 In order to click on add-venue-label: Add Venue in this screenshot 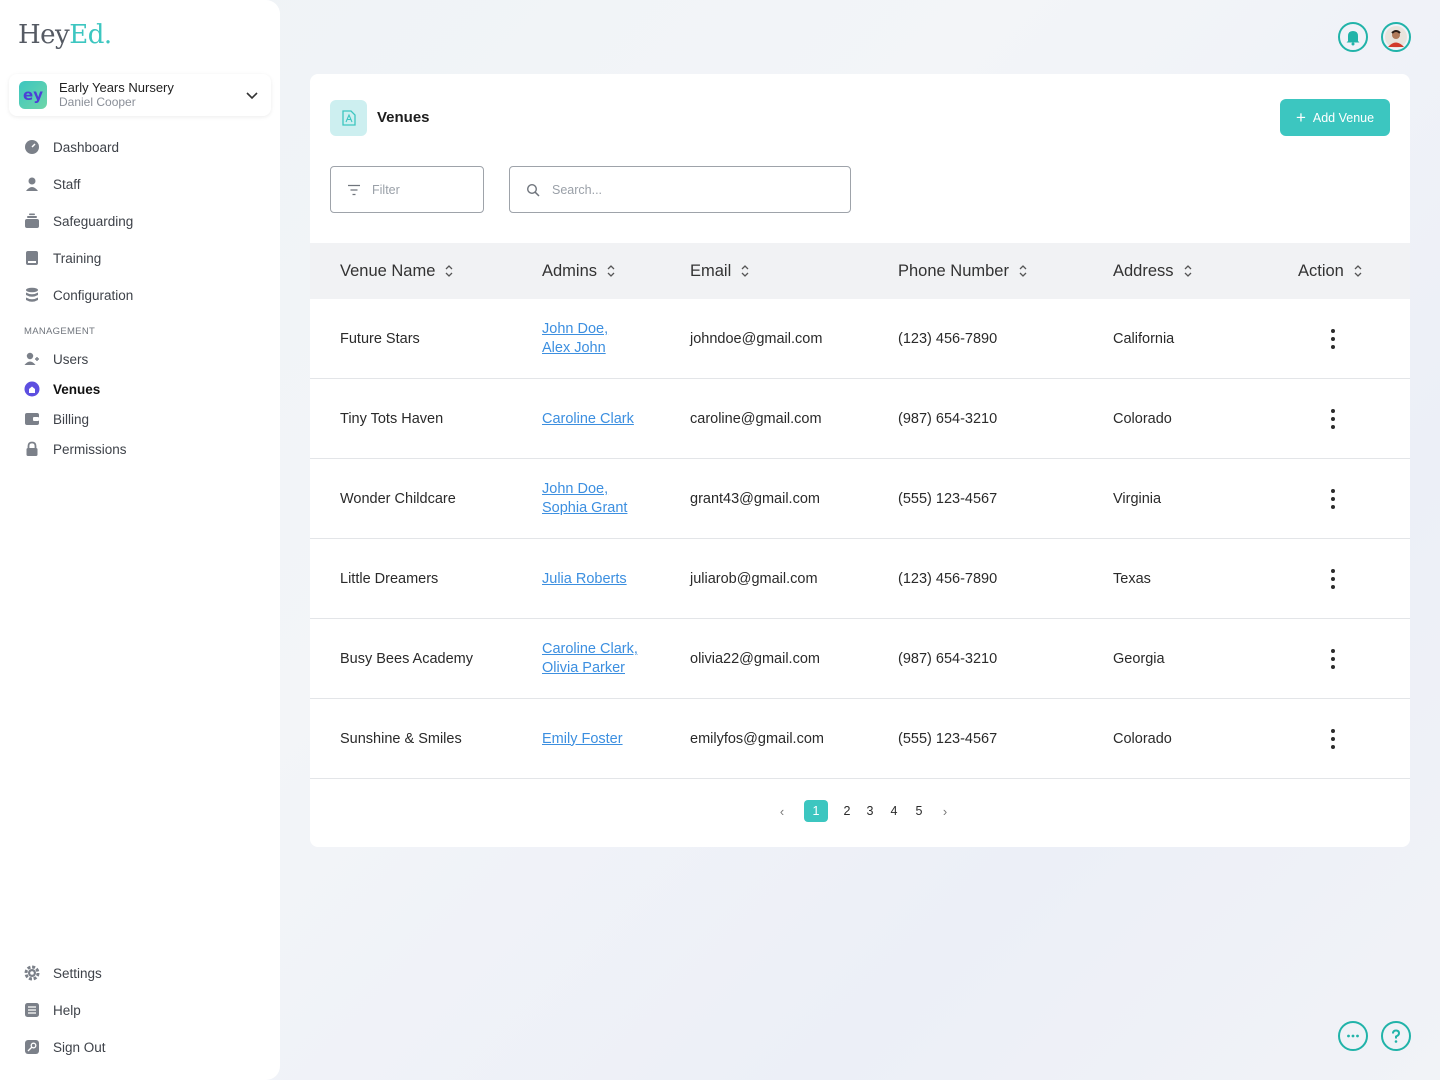, I will do `click(1343, 117)`.